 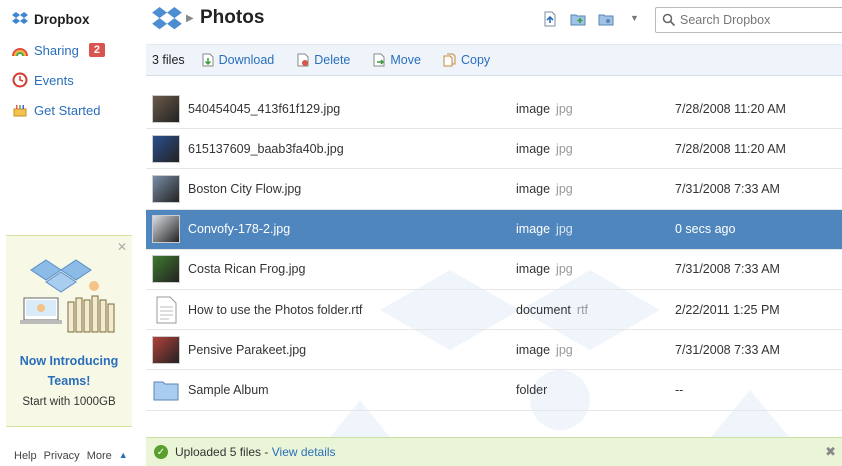 What do you see at coordinates (379, 60) in the screenshot?
I see `move-icon` at bounding box center [379, 60].